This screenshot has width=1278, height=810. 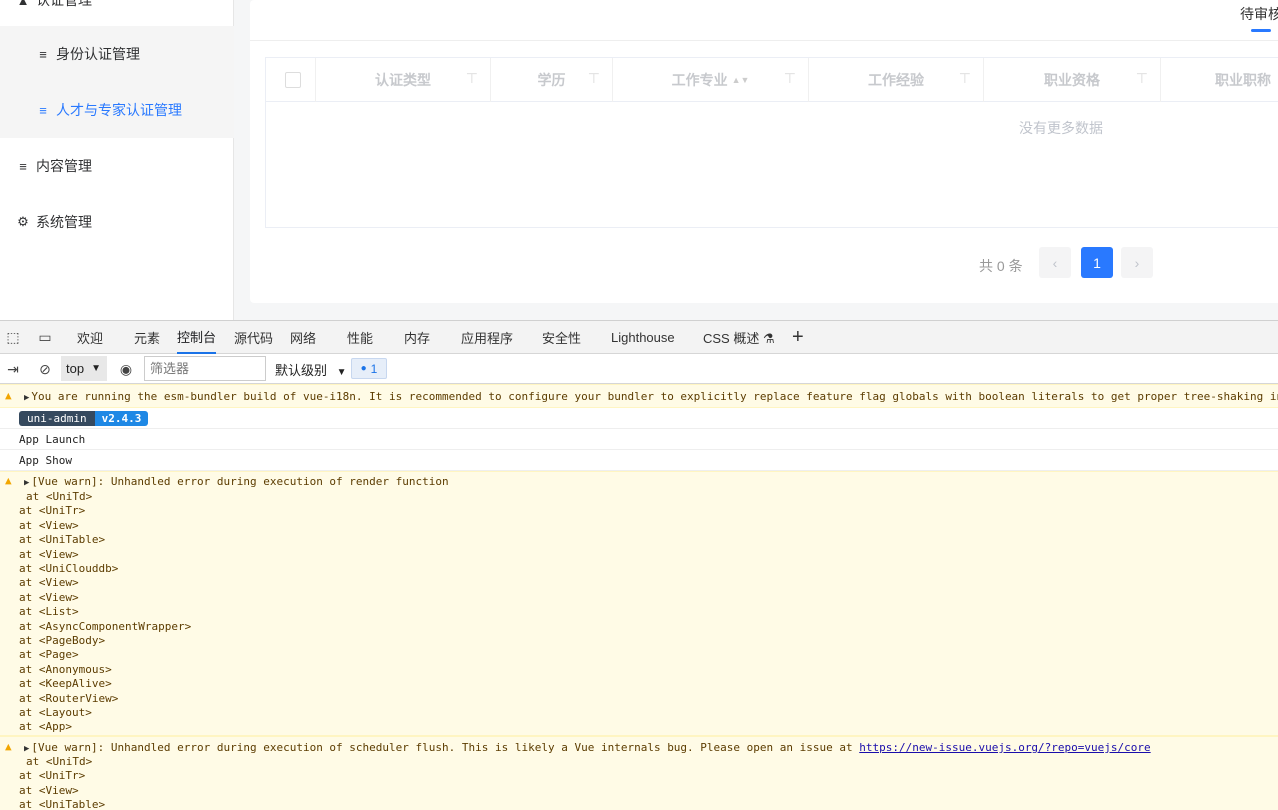 I want to click on tab-pending: 待审核, so click(x=1259, y=14).